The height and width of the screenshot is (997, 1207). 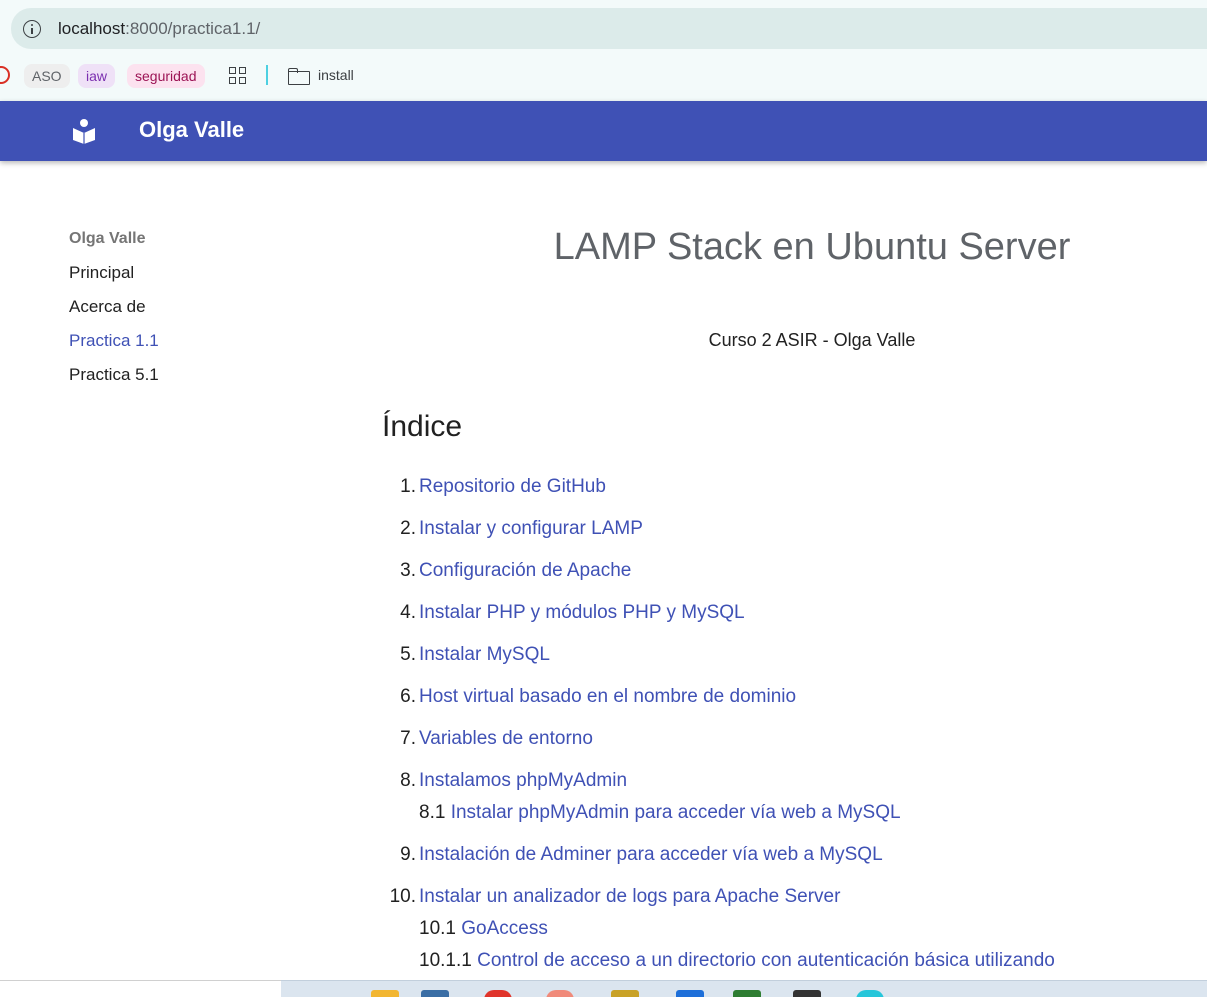 What do you see at coordinates (336, 75) in the screenshot?
I see `bookmark-folder-install: install` at bounding box center [336, 75].